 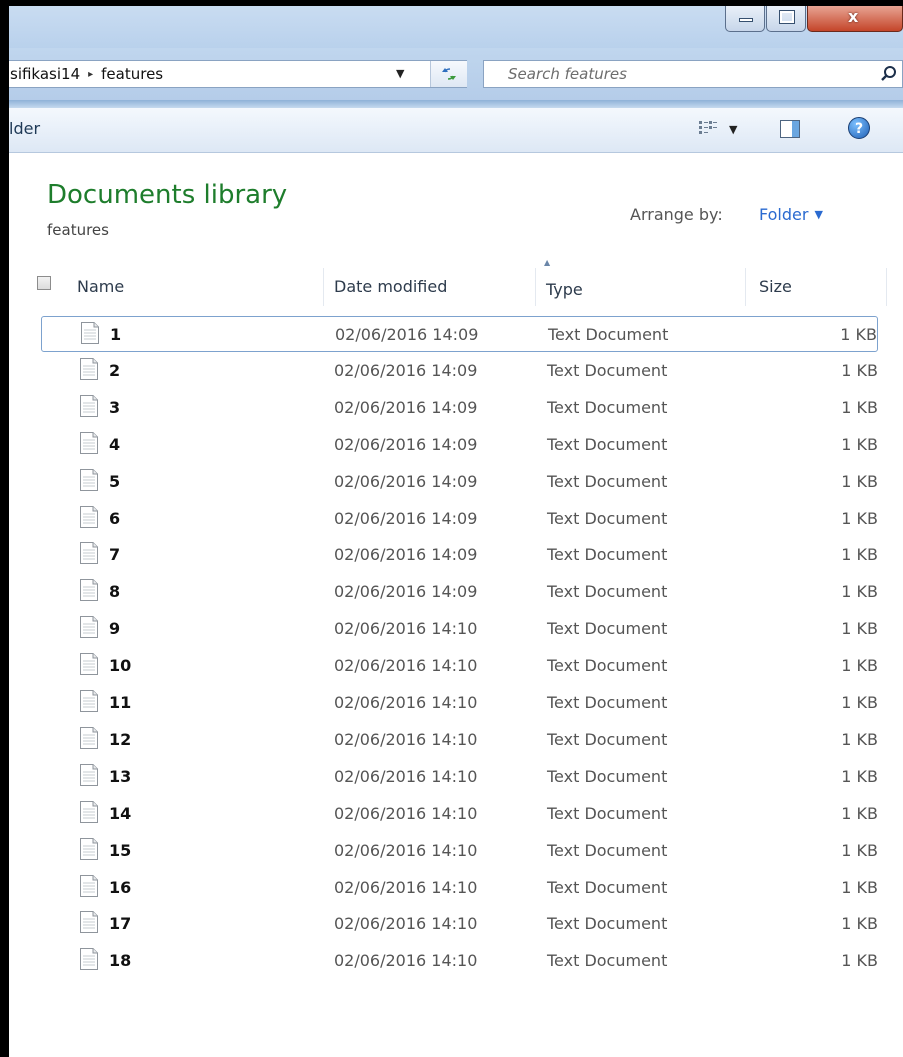 What do you see at coordinates (459, 334) in the screenshot?
I see `table-row: 1 02/06/2016 14:09 Text Document 1 KB` at bounding box center [459, 334].